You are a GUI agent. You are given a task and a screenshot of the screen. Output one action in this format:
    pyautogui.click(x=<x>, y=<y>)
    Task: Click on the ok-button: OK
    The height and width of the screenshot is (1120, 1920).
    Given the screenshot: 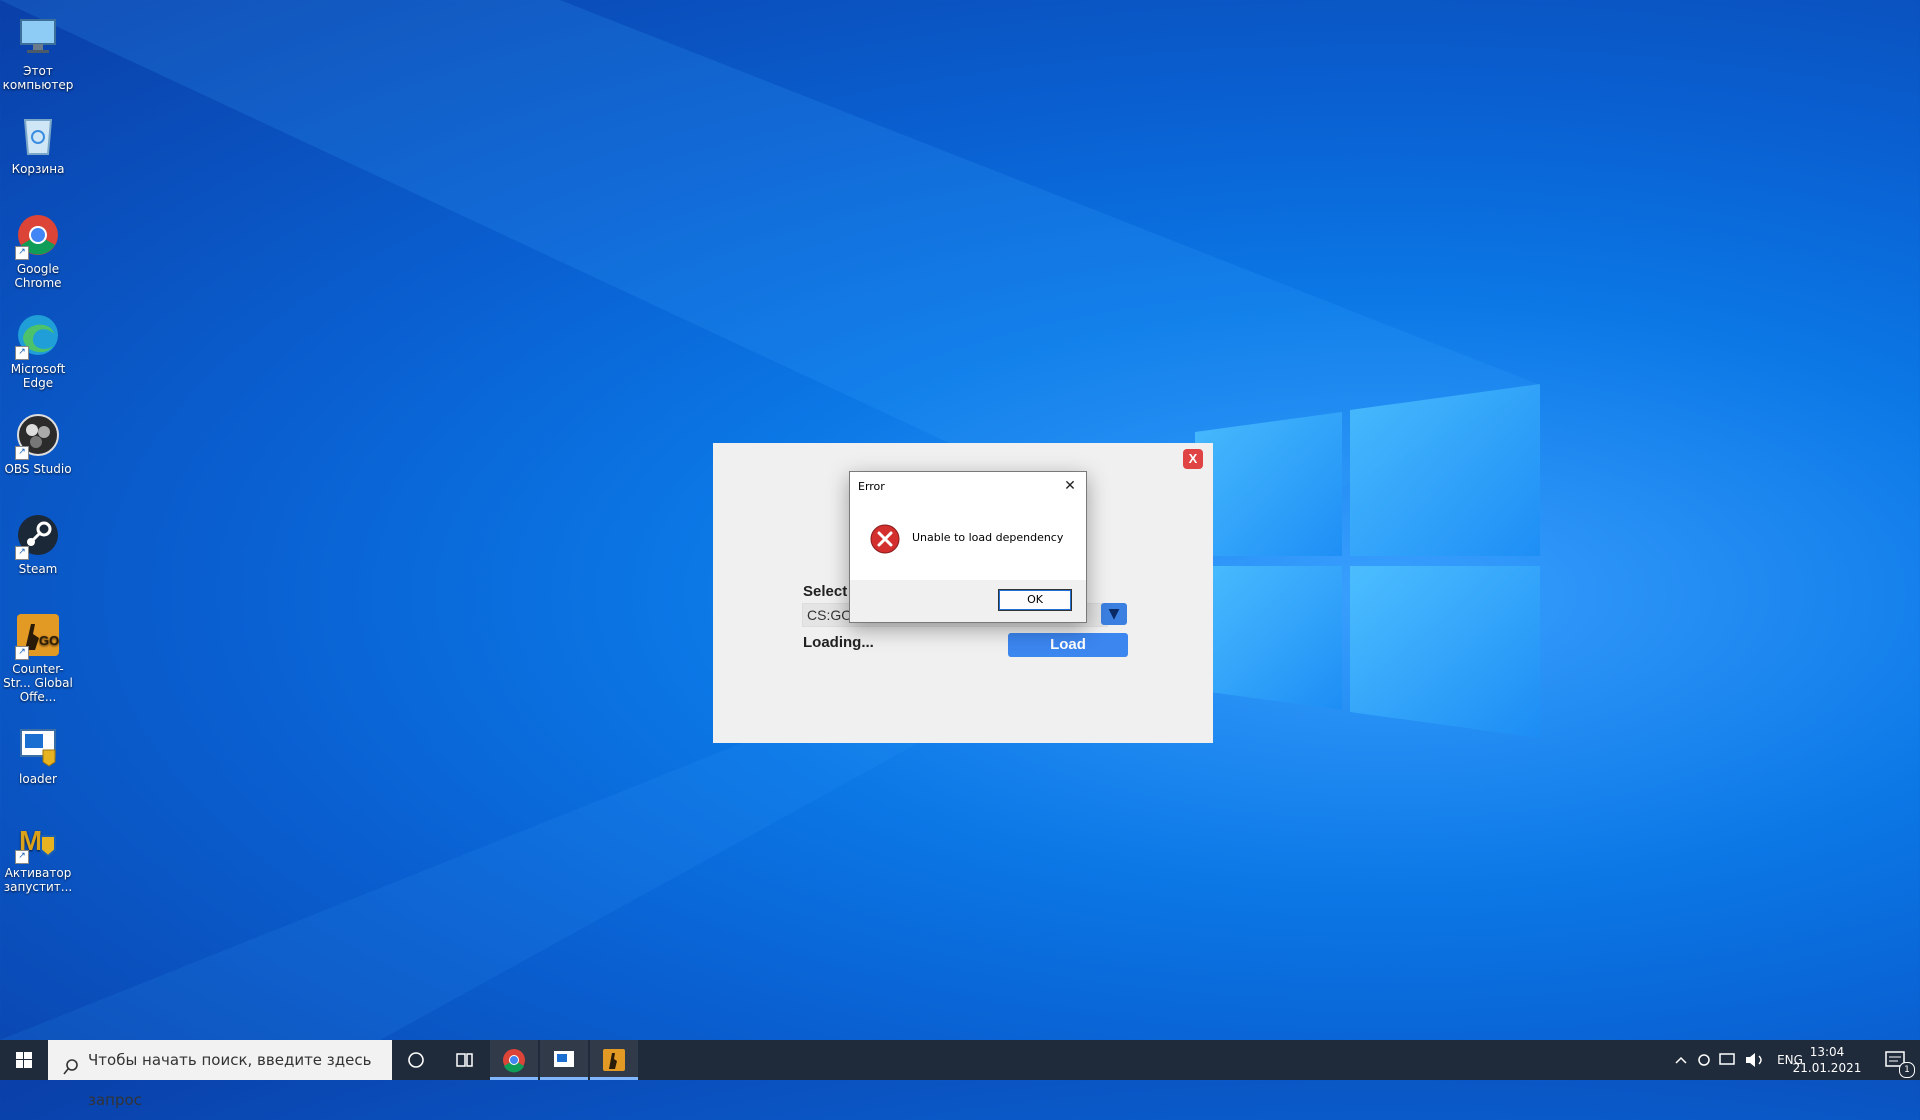 What is the action you would take?
    pyautogui.click(x=1035, y=600)
    